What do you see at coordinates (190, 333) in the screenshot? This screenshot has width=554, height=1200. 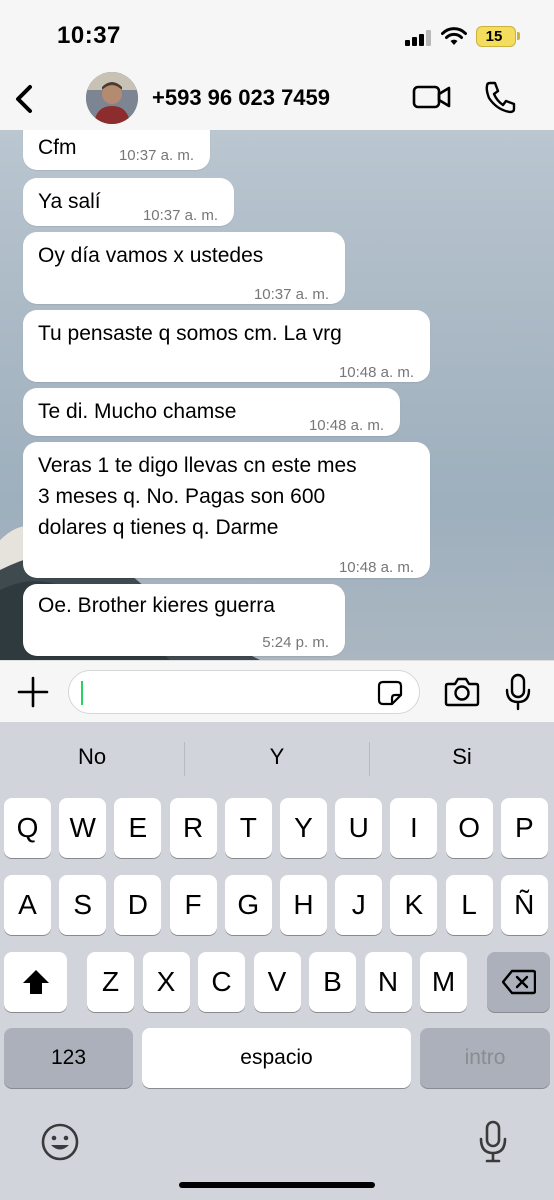 I see `message-text: Tu pensaste q somos cm. La vrg` at bounding box center [190, 333].